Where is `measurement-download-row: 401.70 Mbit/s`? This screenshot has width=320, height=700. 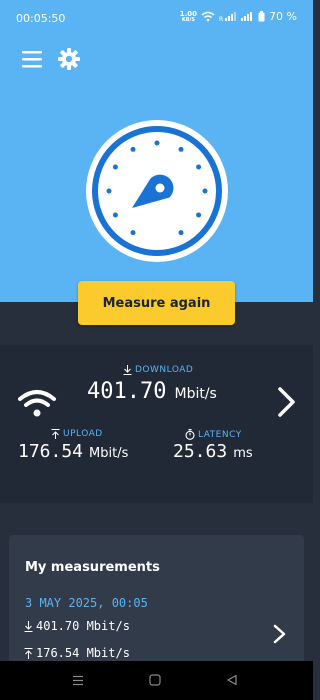
measurement-download-row: 401.70 Mbit/s is located at coordinates (77, 626).